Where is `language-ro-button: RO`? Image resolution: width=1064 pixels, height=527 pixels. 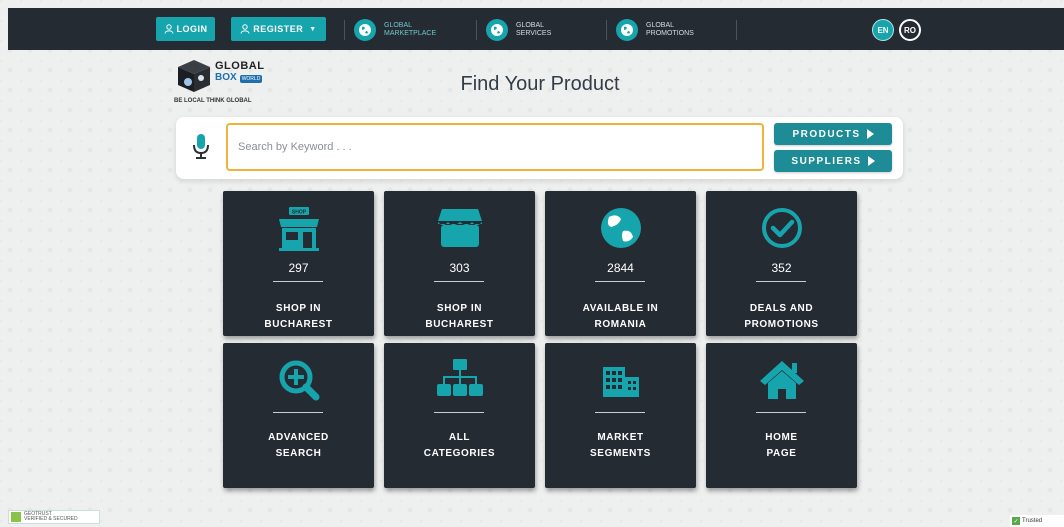
language-ro-button: RO is located at coordinates (910, 30).